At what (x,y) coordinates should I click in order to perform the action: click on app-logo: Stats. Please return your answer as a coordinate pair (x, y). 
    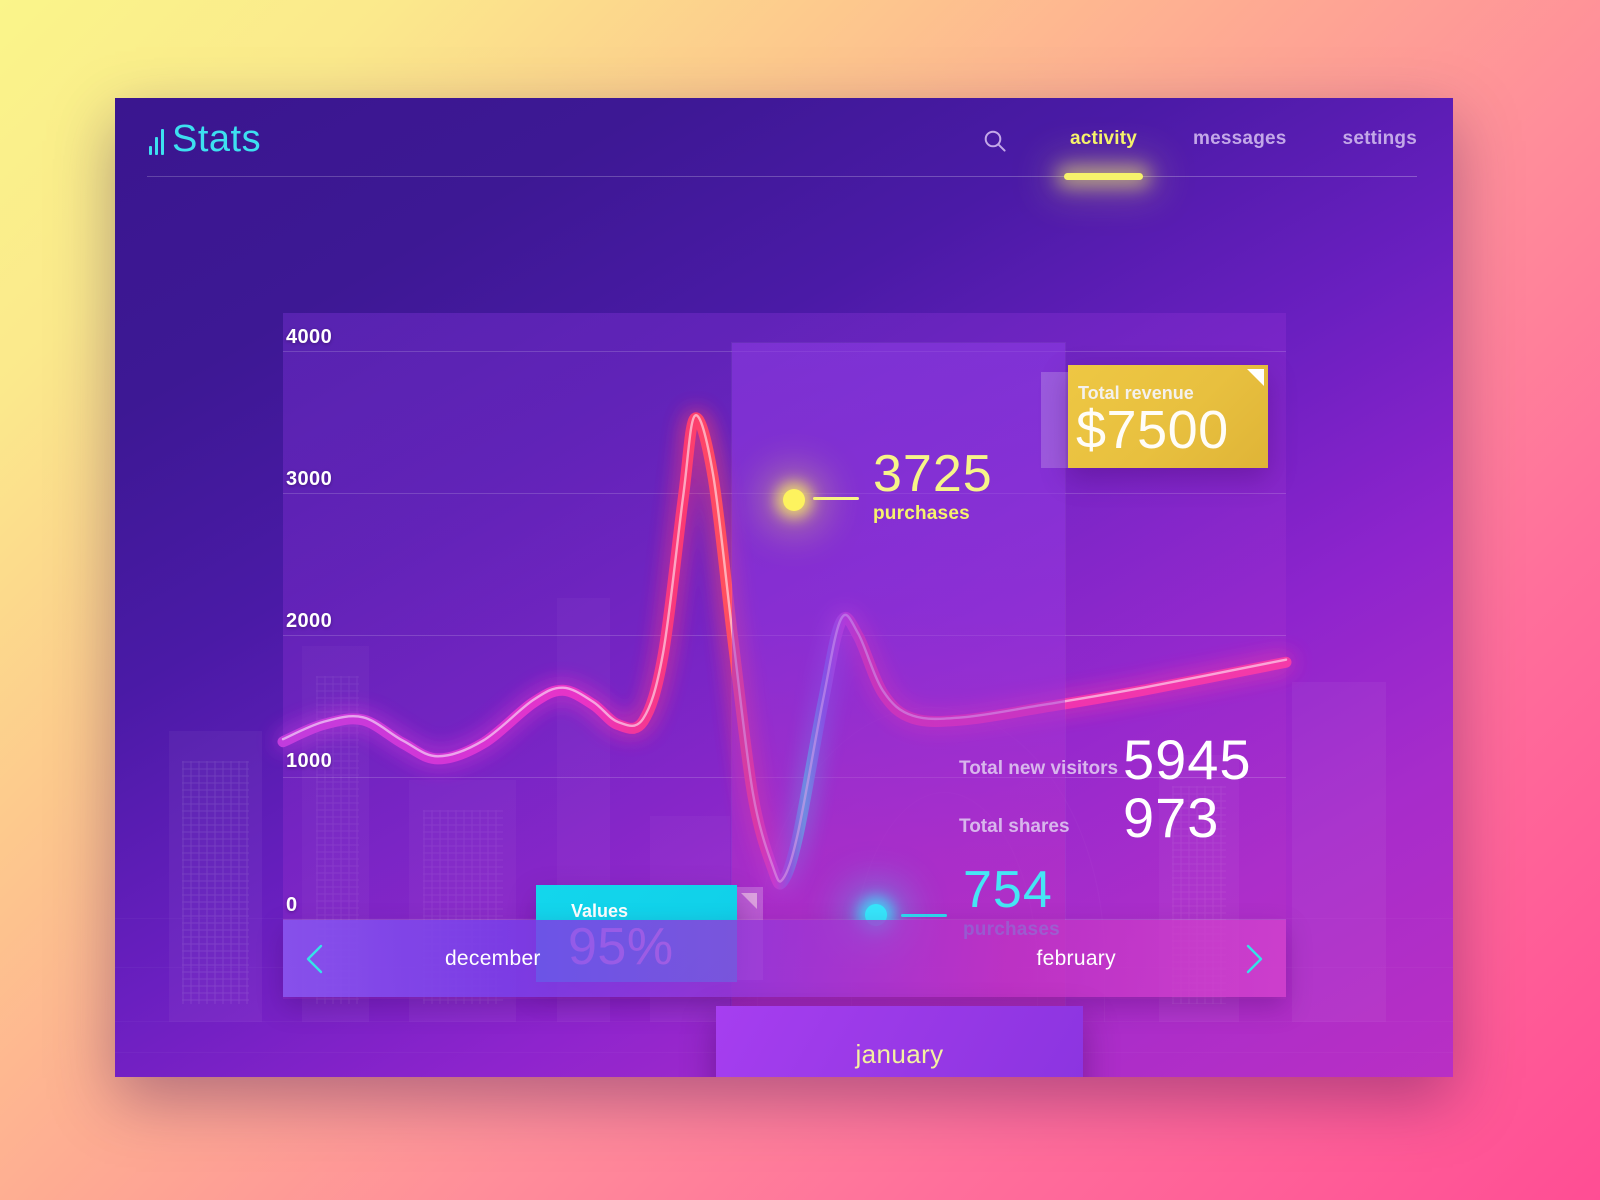
    Looking at the image, I should click on (205, 139).